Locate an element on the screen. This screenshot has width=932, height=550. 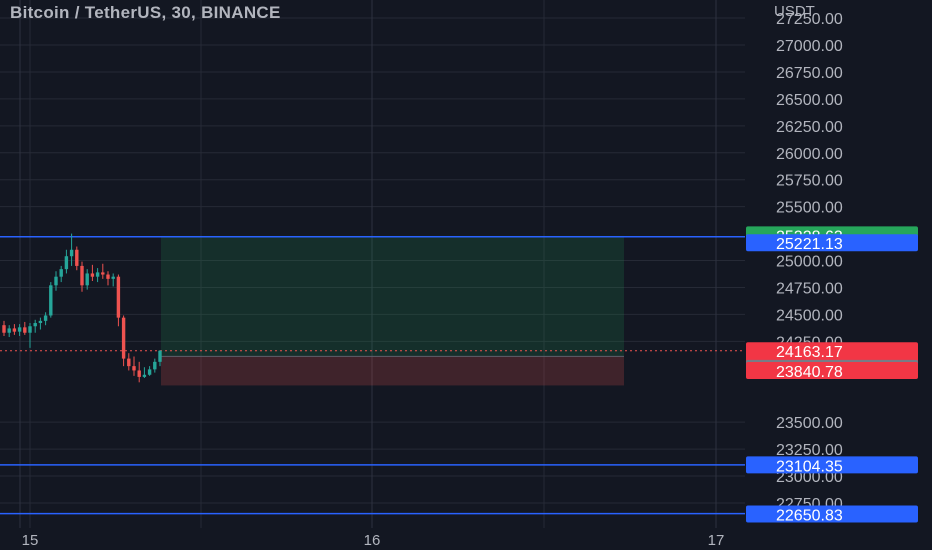
price-tick-label: 25750.00 is located at coordinates (809, 181).